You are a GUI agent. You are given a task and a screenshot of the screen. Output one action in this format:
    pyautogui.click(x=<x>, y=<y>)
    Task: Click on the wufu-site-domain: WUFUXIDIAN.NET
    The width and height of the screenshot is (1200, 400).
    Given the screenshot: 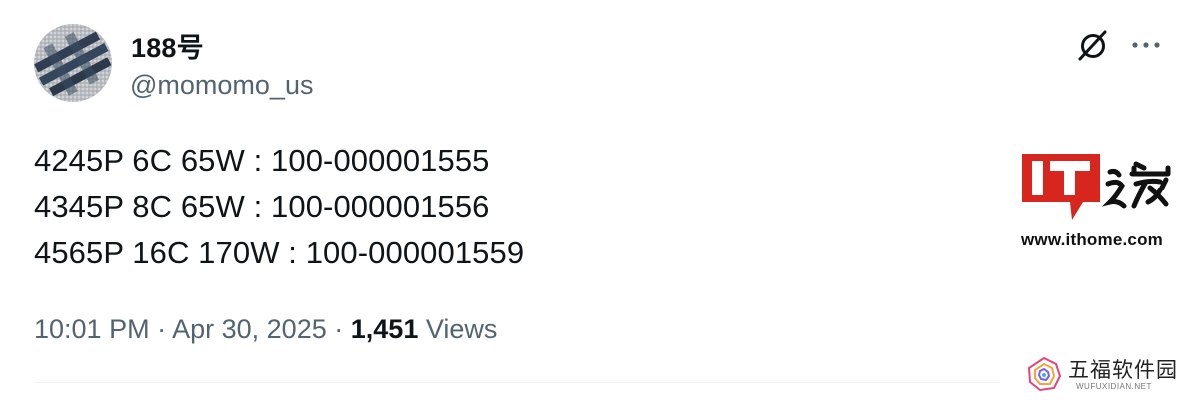 What is the action you would take?
    pyautogui.click(x=1114, y=386)
    